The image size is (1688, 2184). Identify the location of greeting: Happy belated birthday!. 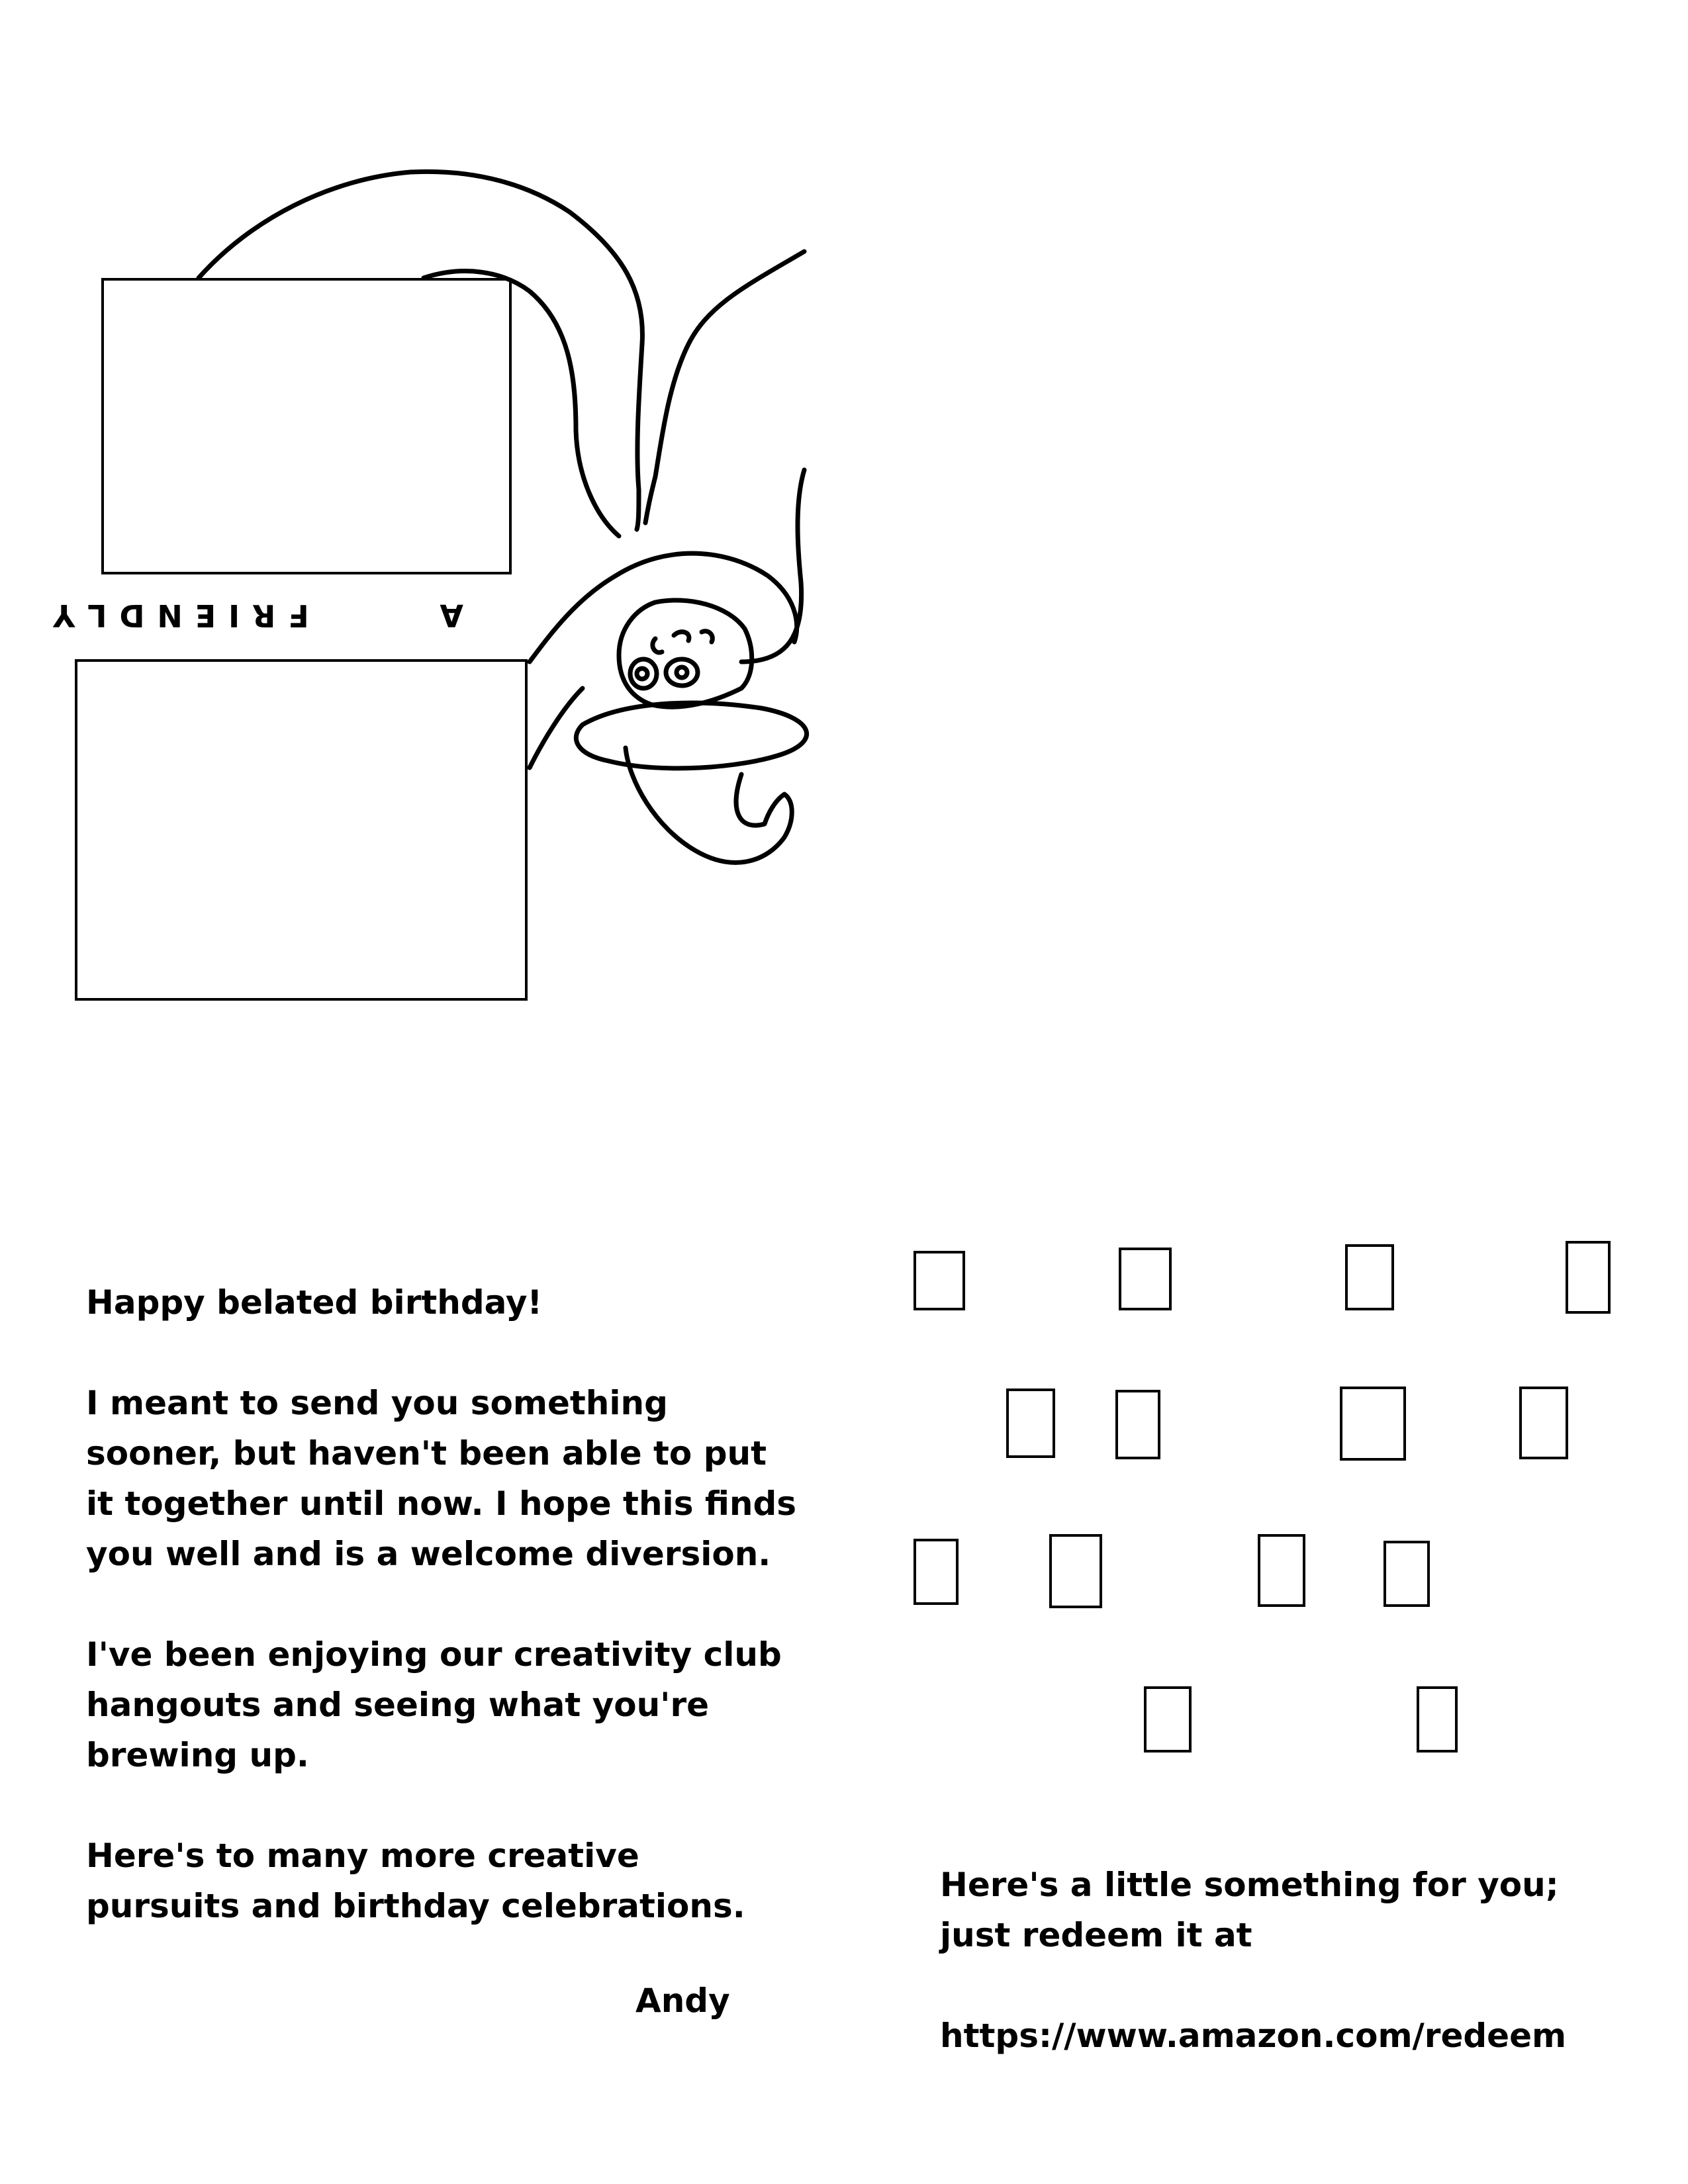
(314, 1302).